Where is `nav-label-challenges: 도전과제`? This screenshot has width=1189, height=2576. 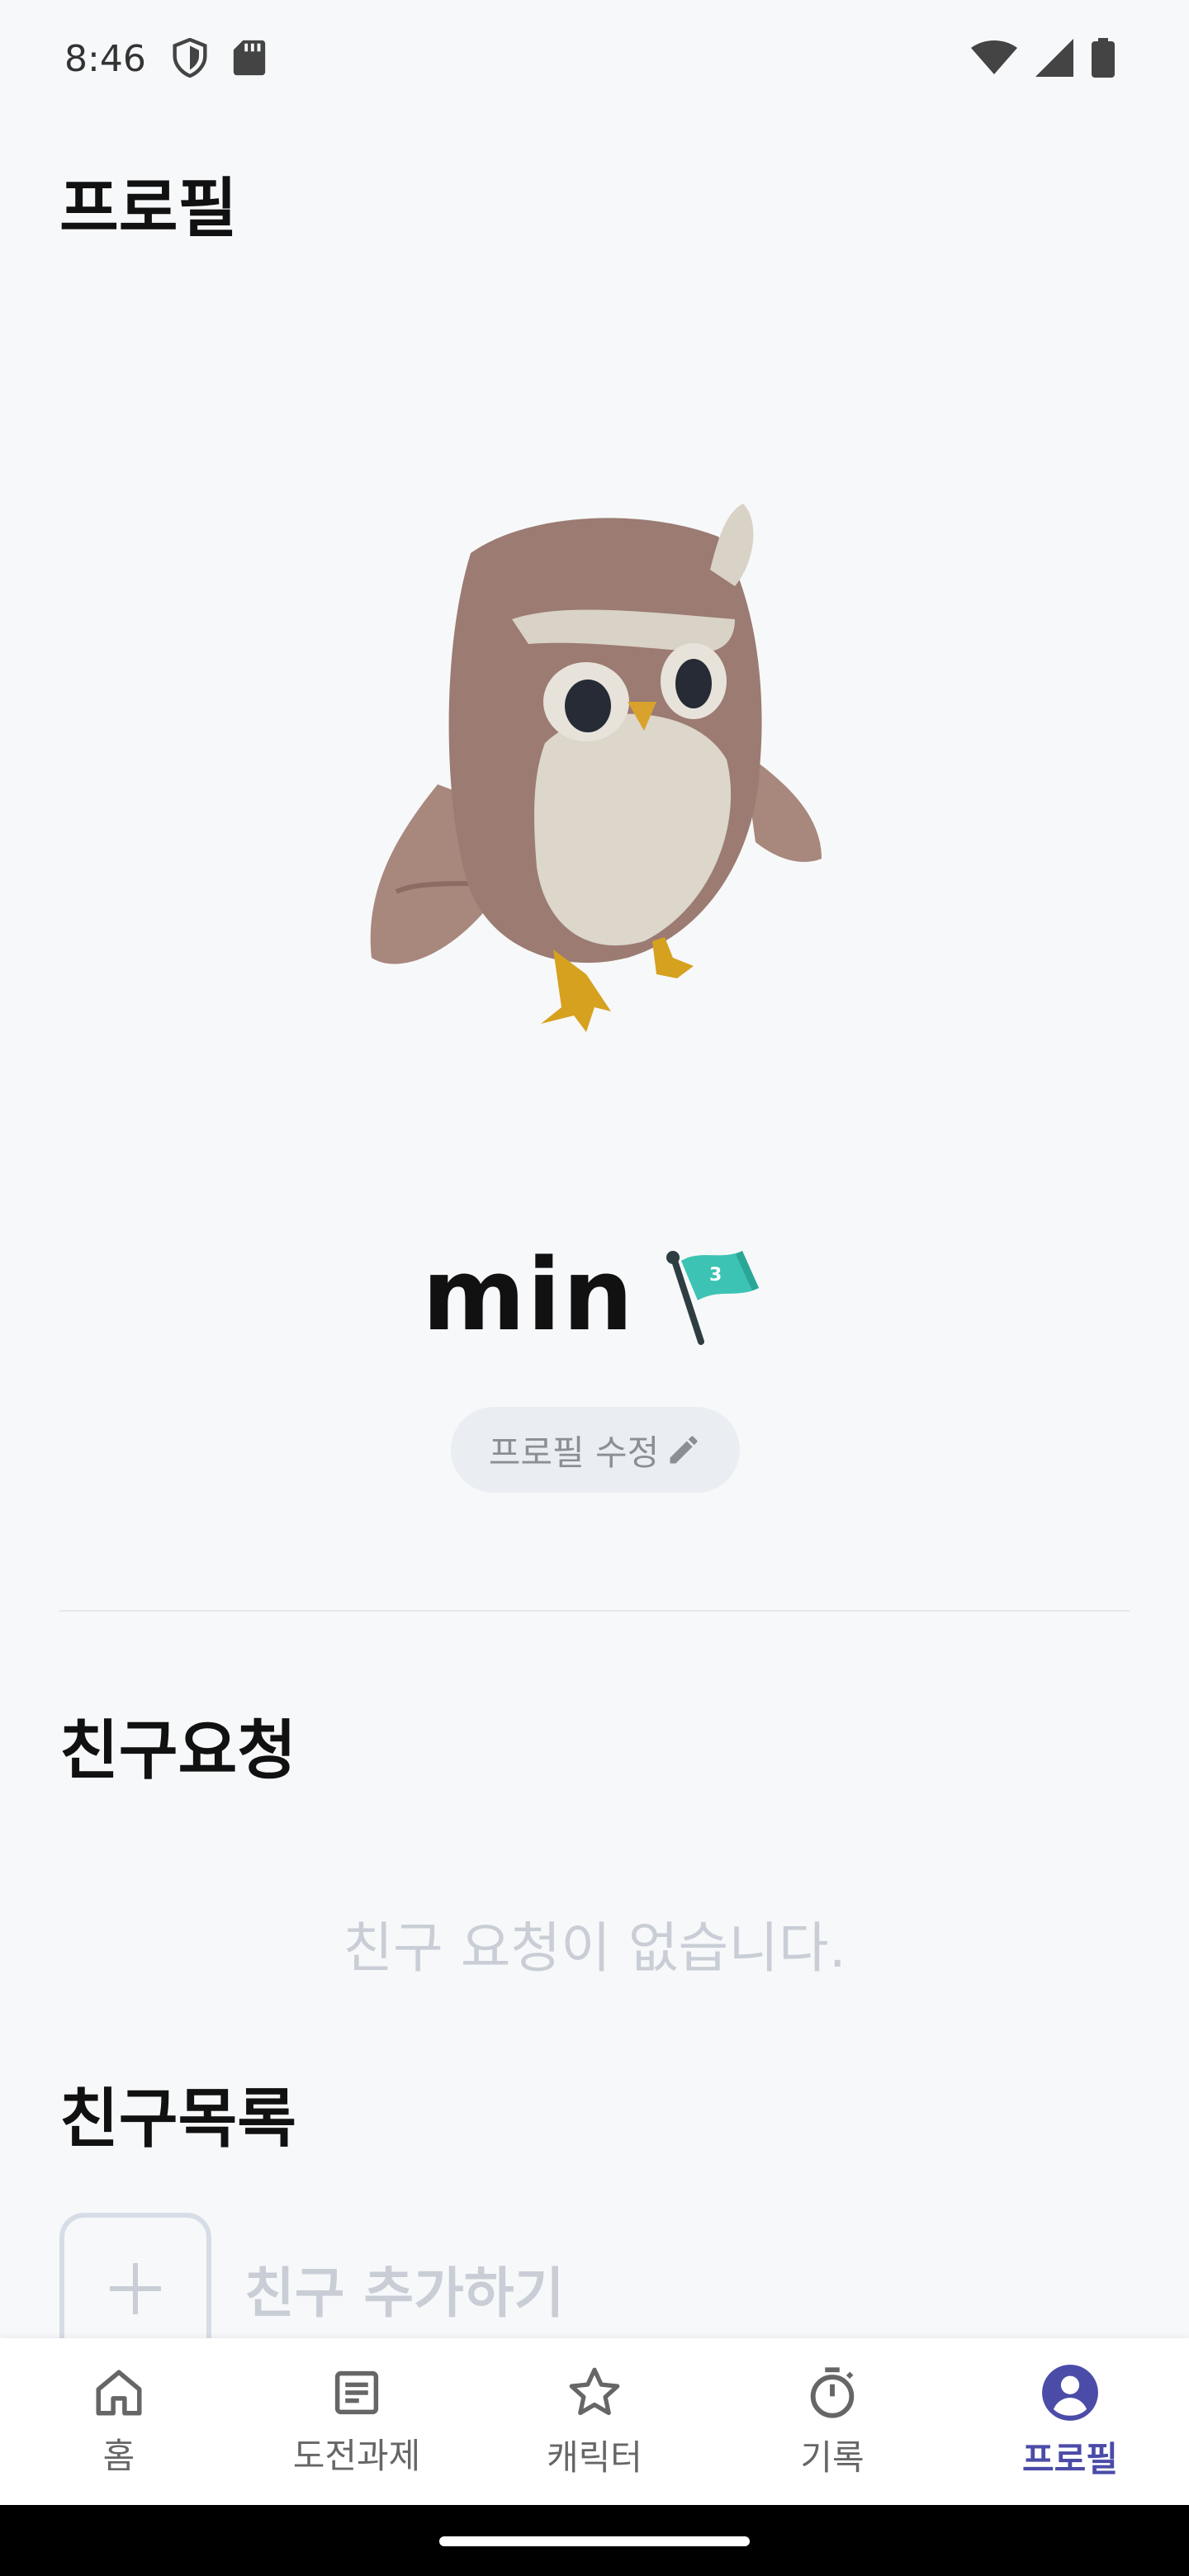 nav-label-challenges: 도전과제 is located at coordinates (356, 2455).